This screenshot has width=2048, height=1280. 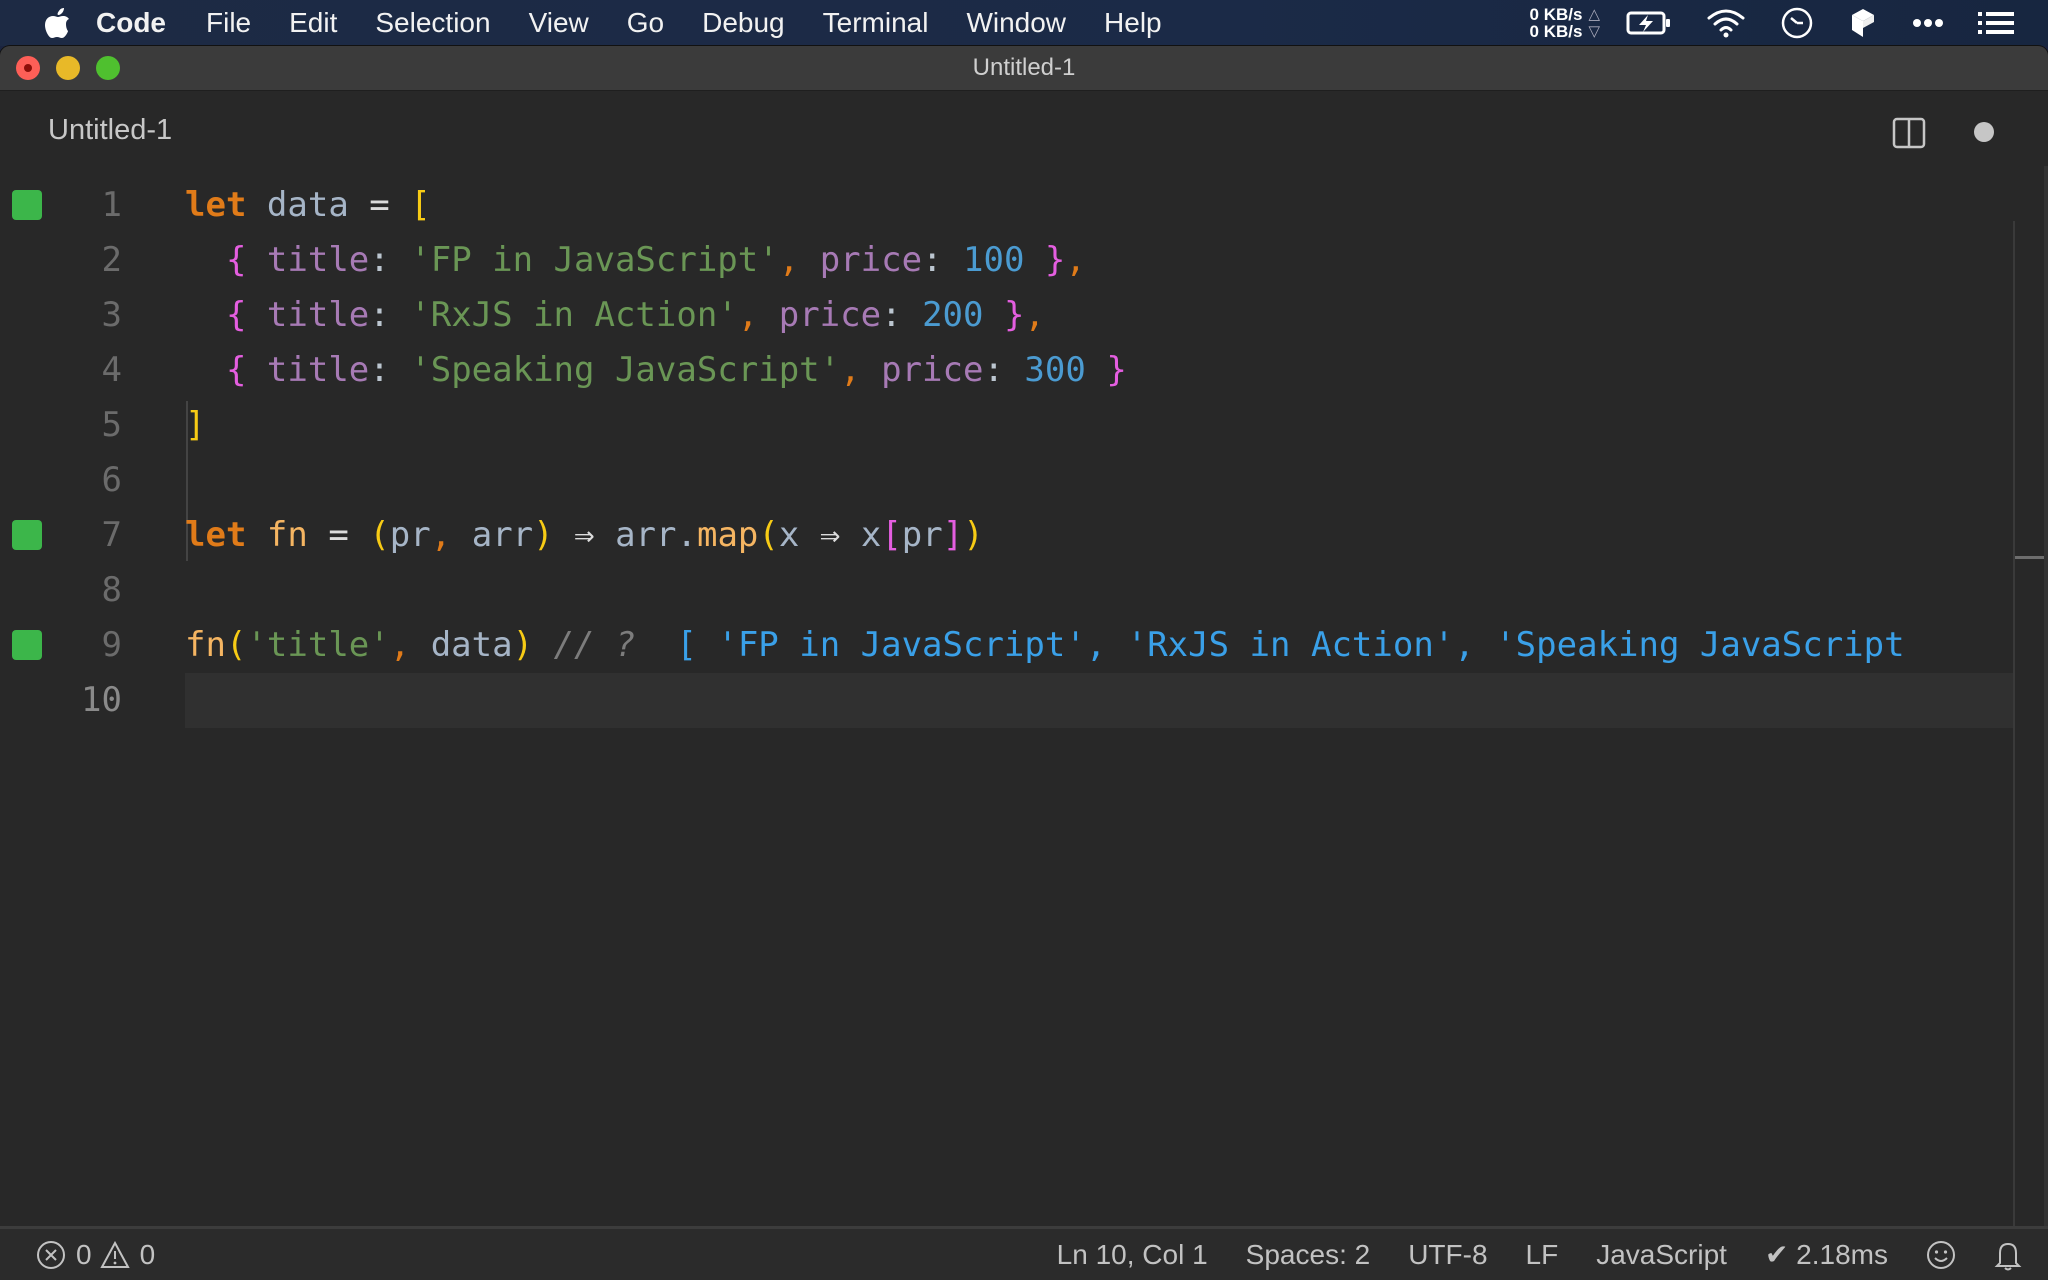 What do you see at coordinates (111, 590) in the screenshot?
I see `line-number: 8` at bounding box center [111, 590].